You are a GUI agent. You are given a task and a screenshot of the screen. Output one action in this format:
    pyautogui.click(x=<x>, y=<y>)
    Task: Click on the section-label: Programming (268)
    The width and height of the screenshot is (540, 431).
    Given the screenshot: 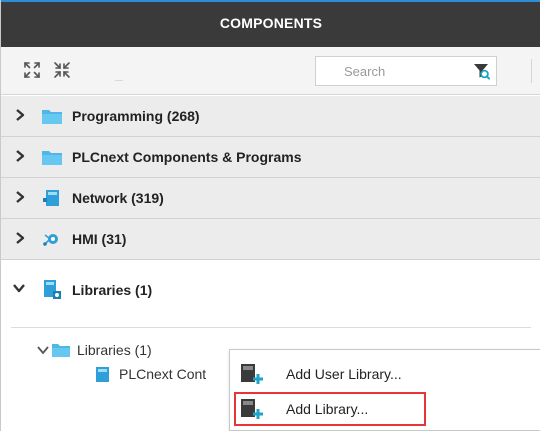 What is the action you would take?
    pyautogui.click(x=136, y=116)
    